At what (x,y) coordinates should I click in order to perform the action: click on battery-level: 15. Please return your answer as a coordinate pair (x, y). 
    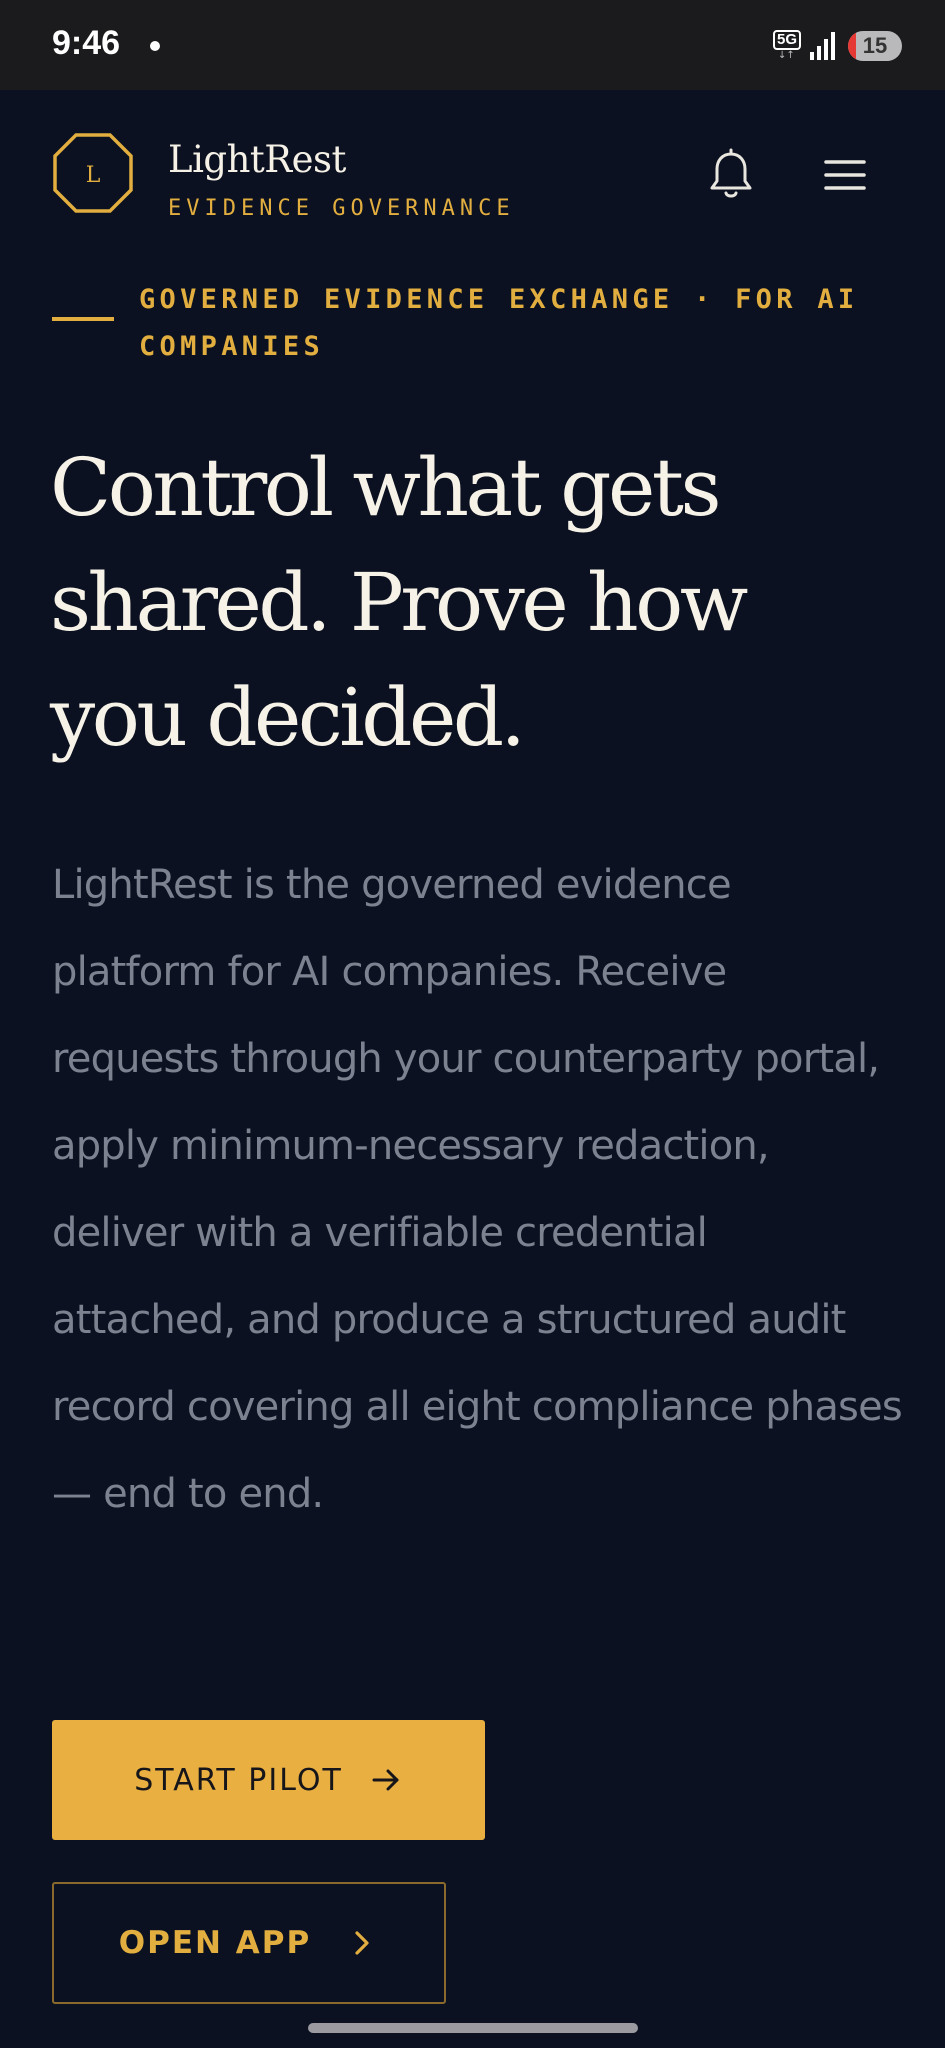
    Looking at the image, I should click on (875, 45).